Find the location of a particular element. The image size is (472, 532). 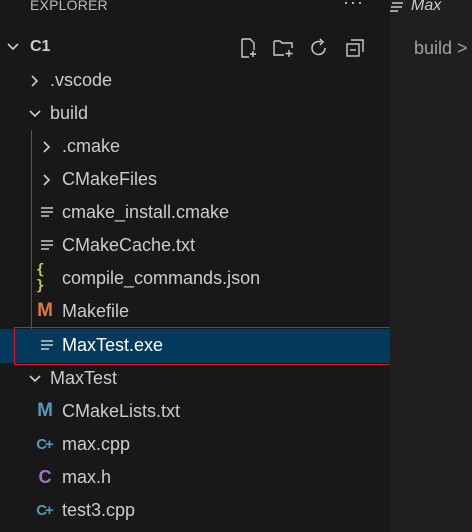

new-folder-icon is located at coordinates (284, 50).